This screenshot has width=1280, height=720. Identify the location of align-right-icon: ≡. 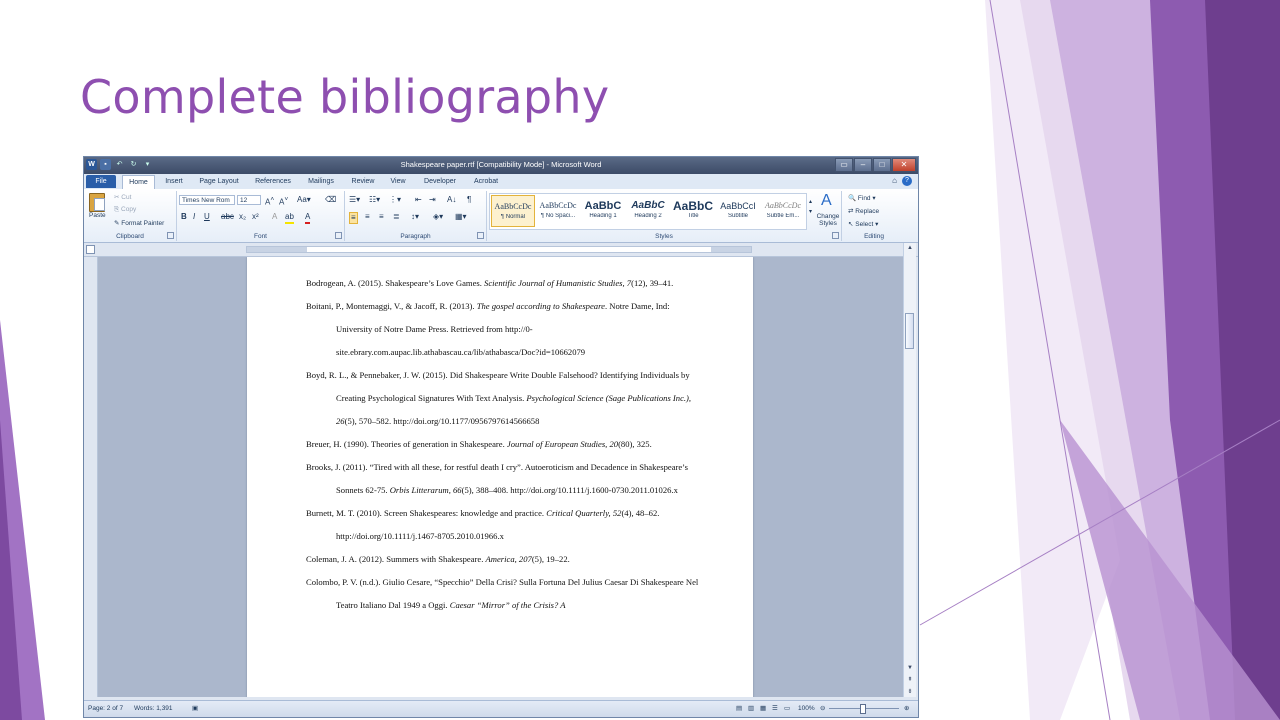
(381, 217).